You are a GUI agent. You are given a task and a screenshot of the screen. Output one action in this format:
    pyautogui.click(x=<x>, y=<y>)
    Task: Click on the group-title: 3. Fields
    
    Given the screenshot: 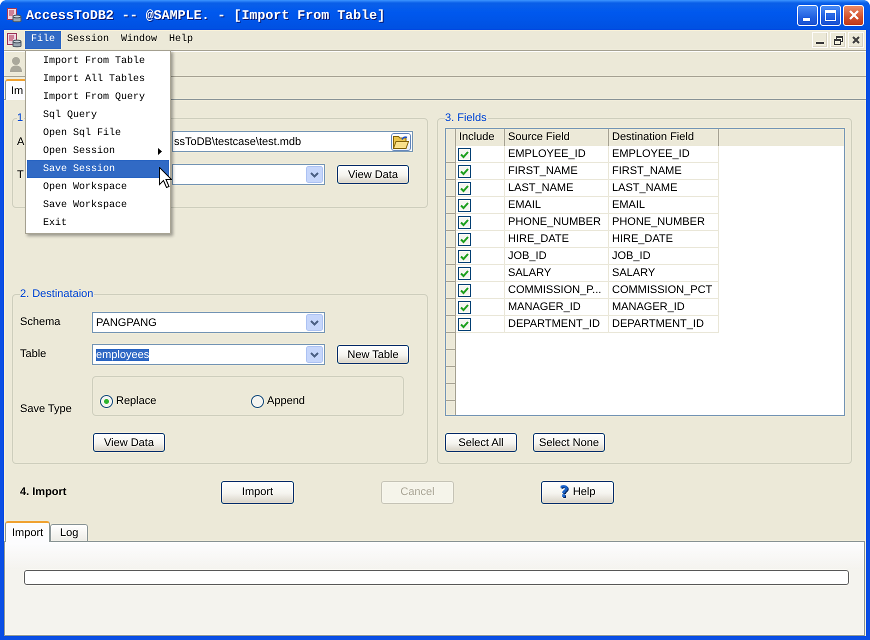 What is the action you would take?
    pyautogui.click(x=466, y=118)
    